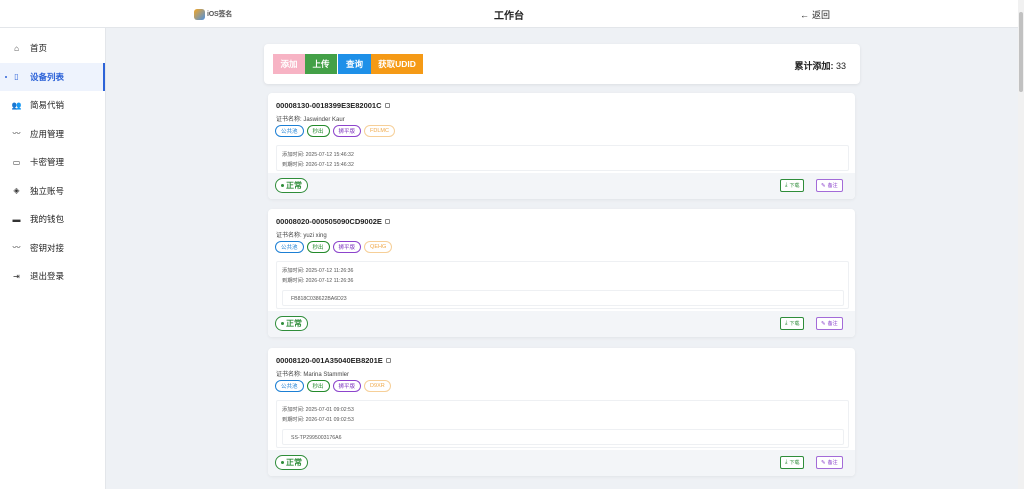 Image resolution: width=1024 pixels, height=489 pixels. I want to click on added-time: 添加时间: 2025-07-01 09:02:53, so click(318, 410).